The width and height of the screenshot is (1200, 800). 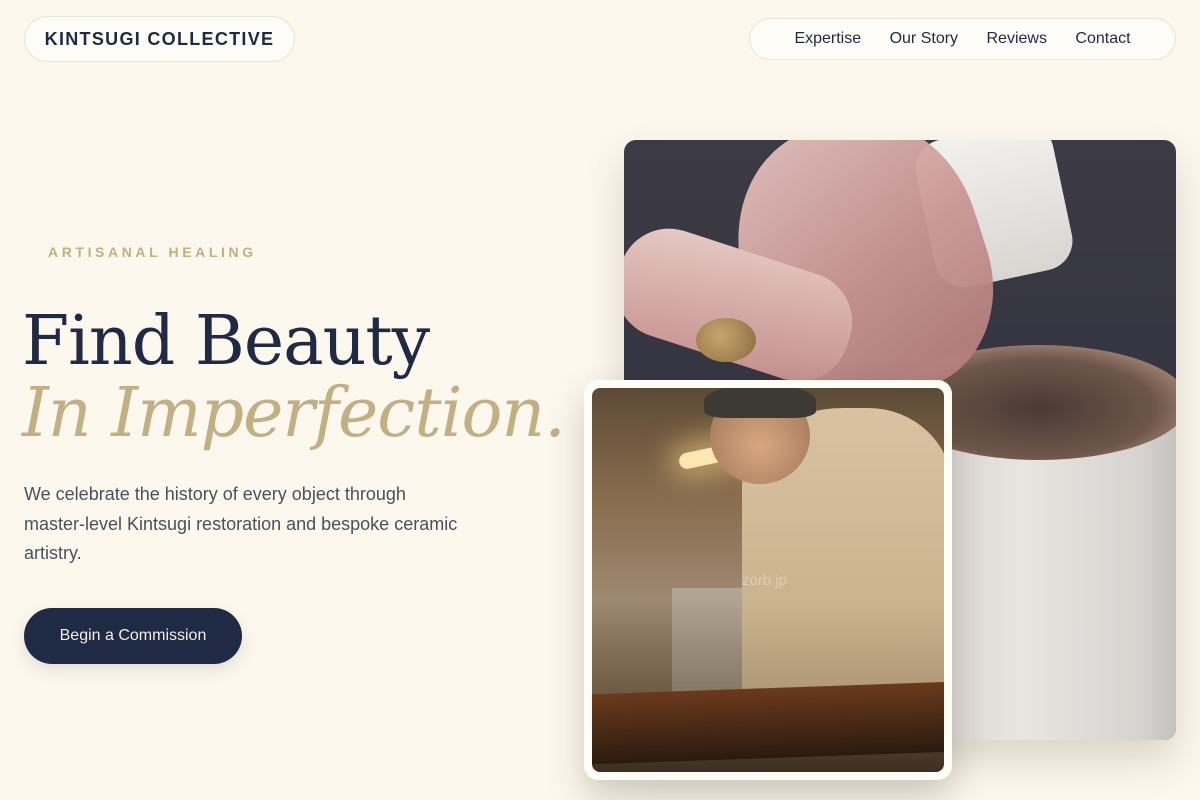 What do you see at coordinates (294, 413) in the screenshot?
I see `headline-line-2: In Imperfection.` at bounding box center [294, 413].